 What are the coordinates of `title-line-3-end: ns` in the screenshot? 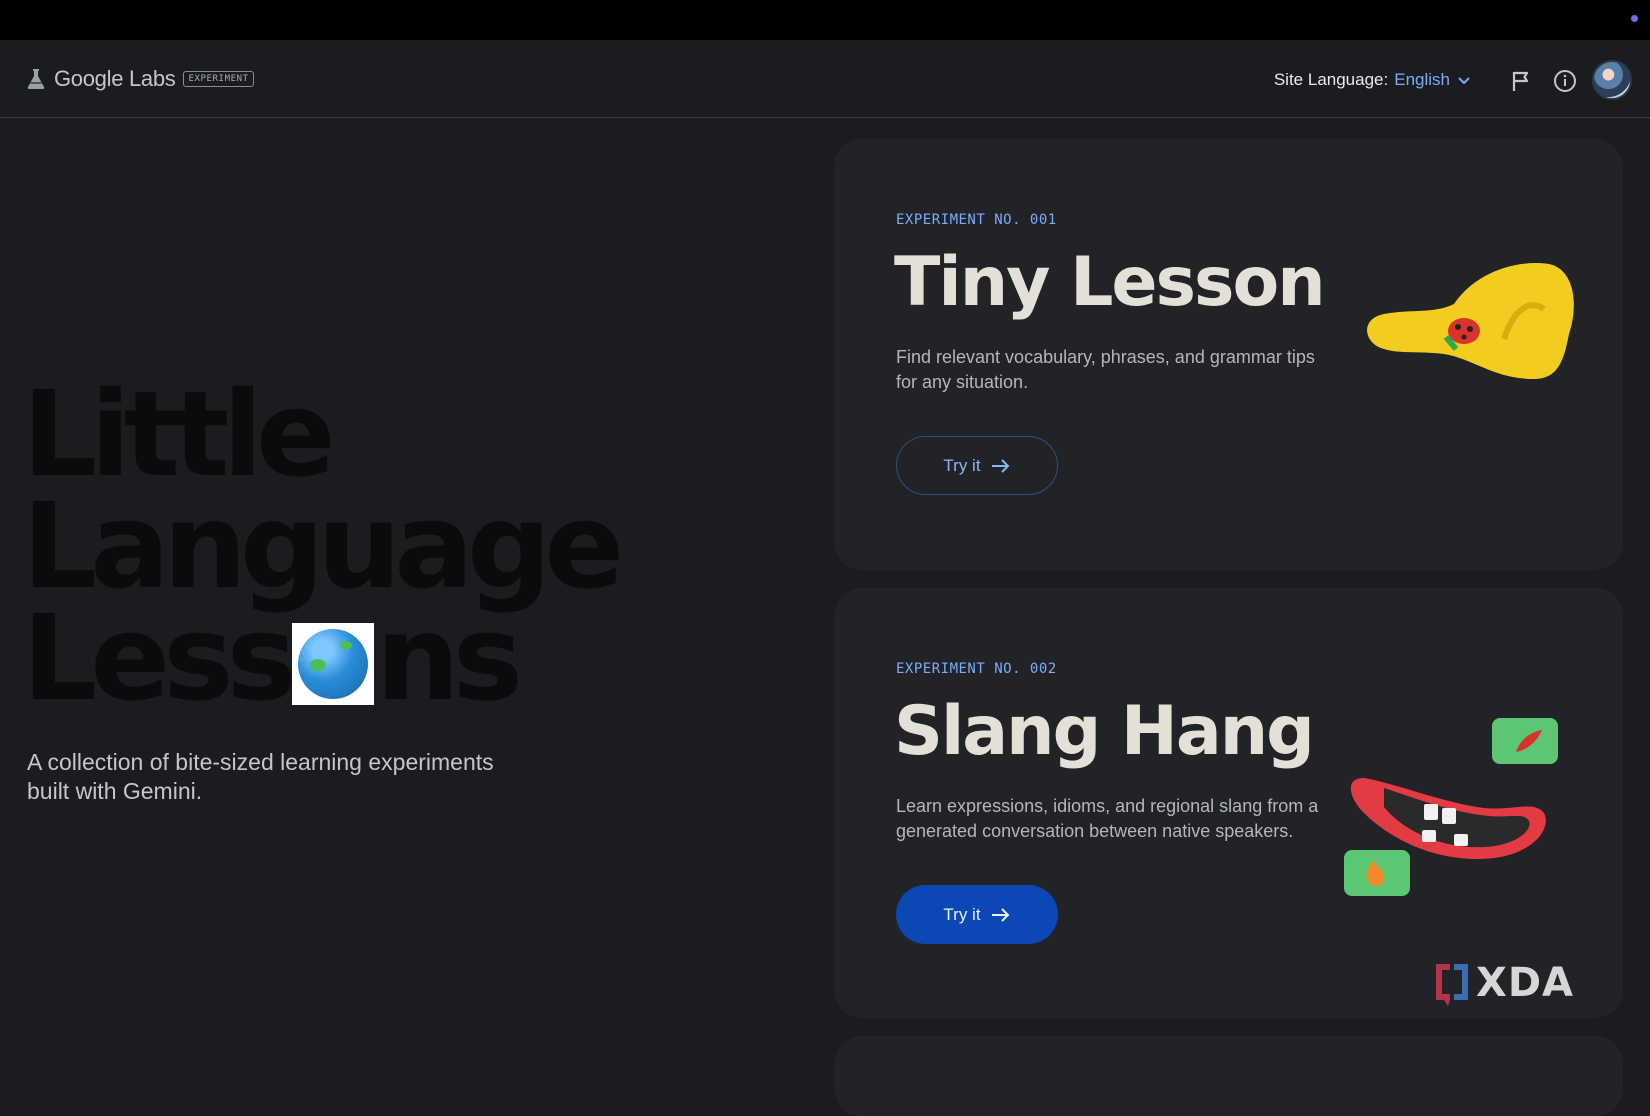 It's located at (449, 658).